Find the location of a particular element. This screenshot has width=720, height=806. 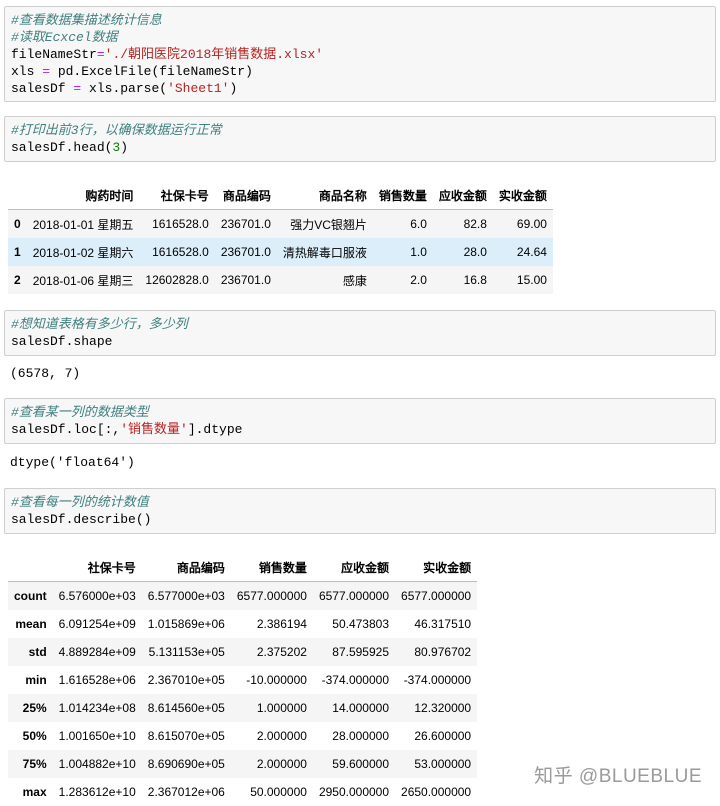

column-header: 购药时间 is located at coordinates (83, 195).